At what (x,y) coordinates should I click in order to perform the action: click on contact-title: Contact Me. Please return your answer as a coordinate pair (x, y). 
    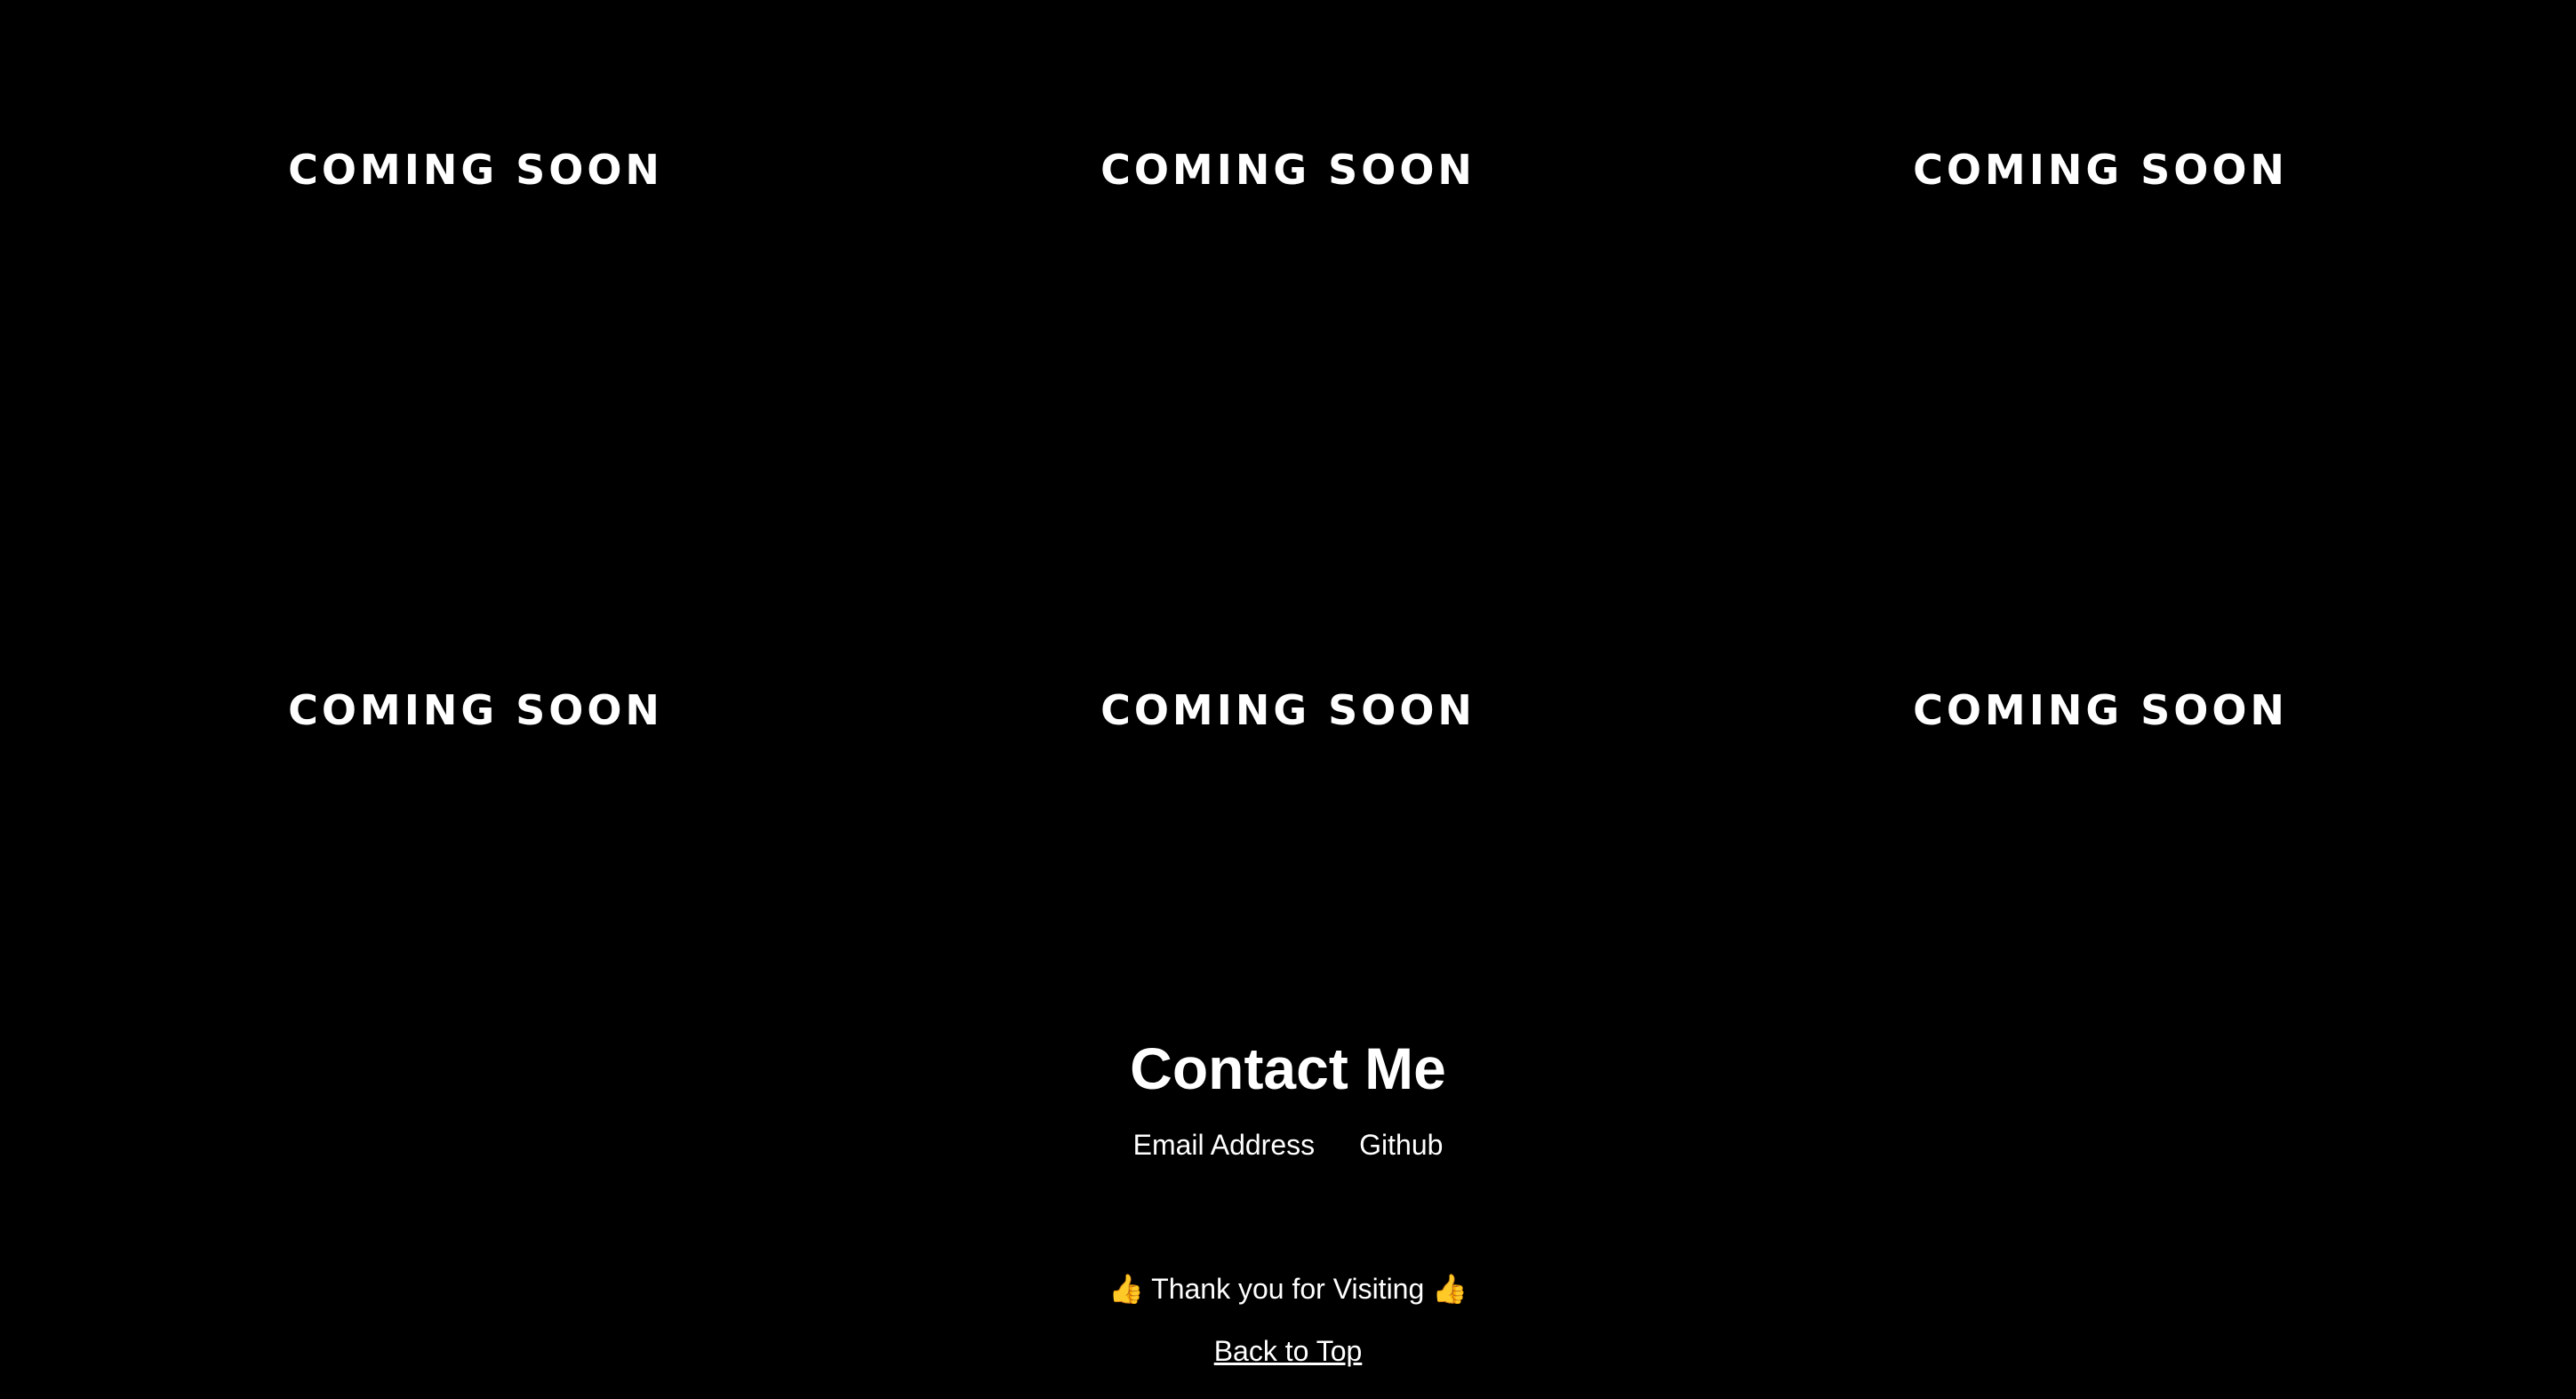
    Looking at the image, I should click on (1288, 1068).